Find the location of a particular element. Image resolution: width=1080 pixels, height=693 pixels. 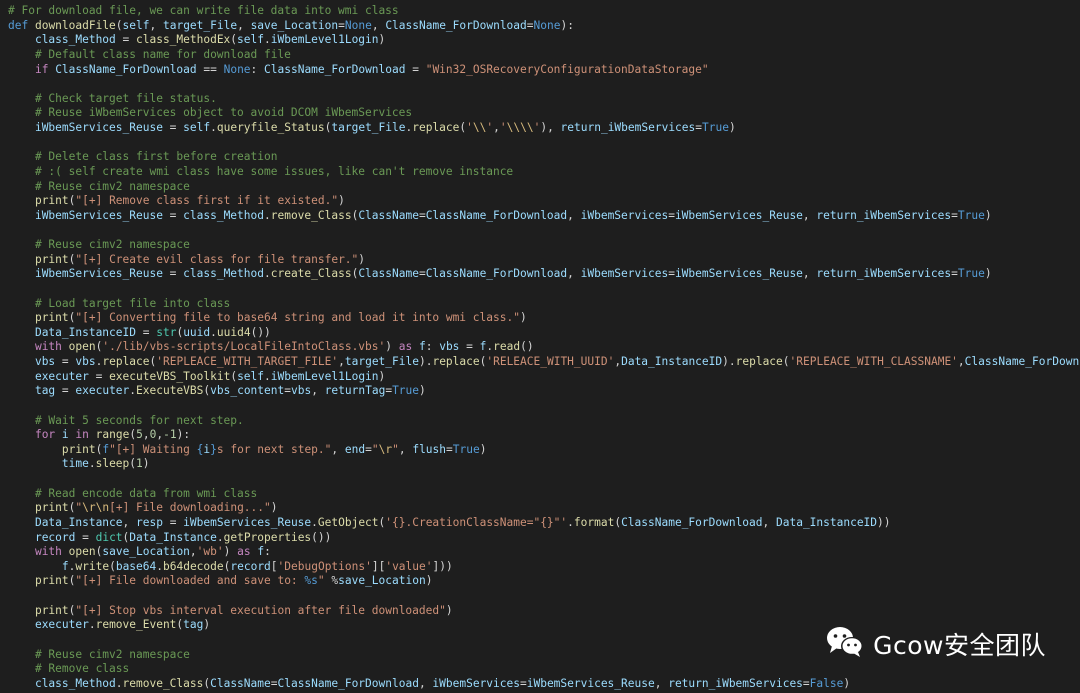

code-line: # Load target file into class is located at coordinates (544, 304).